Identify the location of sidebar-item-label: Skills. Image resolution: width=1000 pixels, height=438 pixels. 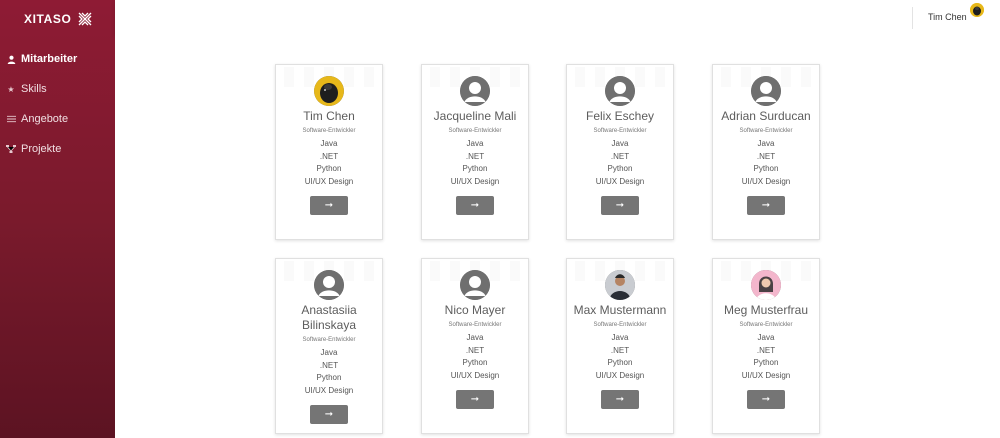
(34, 89).